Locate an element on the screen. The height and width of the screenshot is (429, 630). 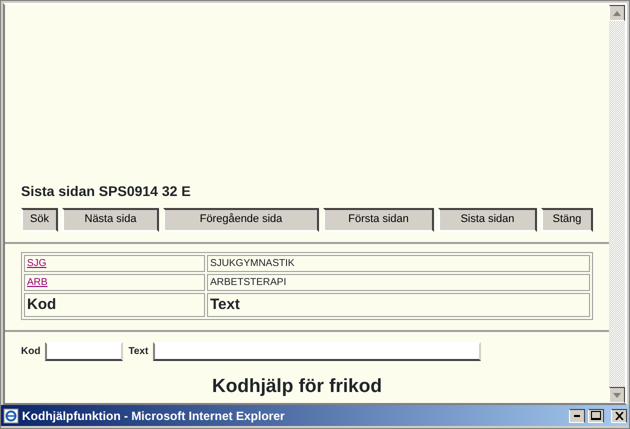
column-header: Kod is located at coordinates (115, 304).